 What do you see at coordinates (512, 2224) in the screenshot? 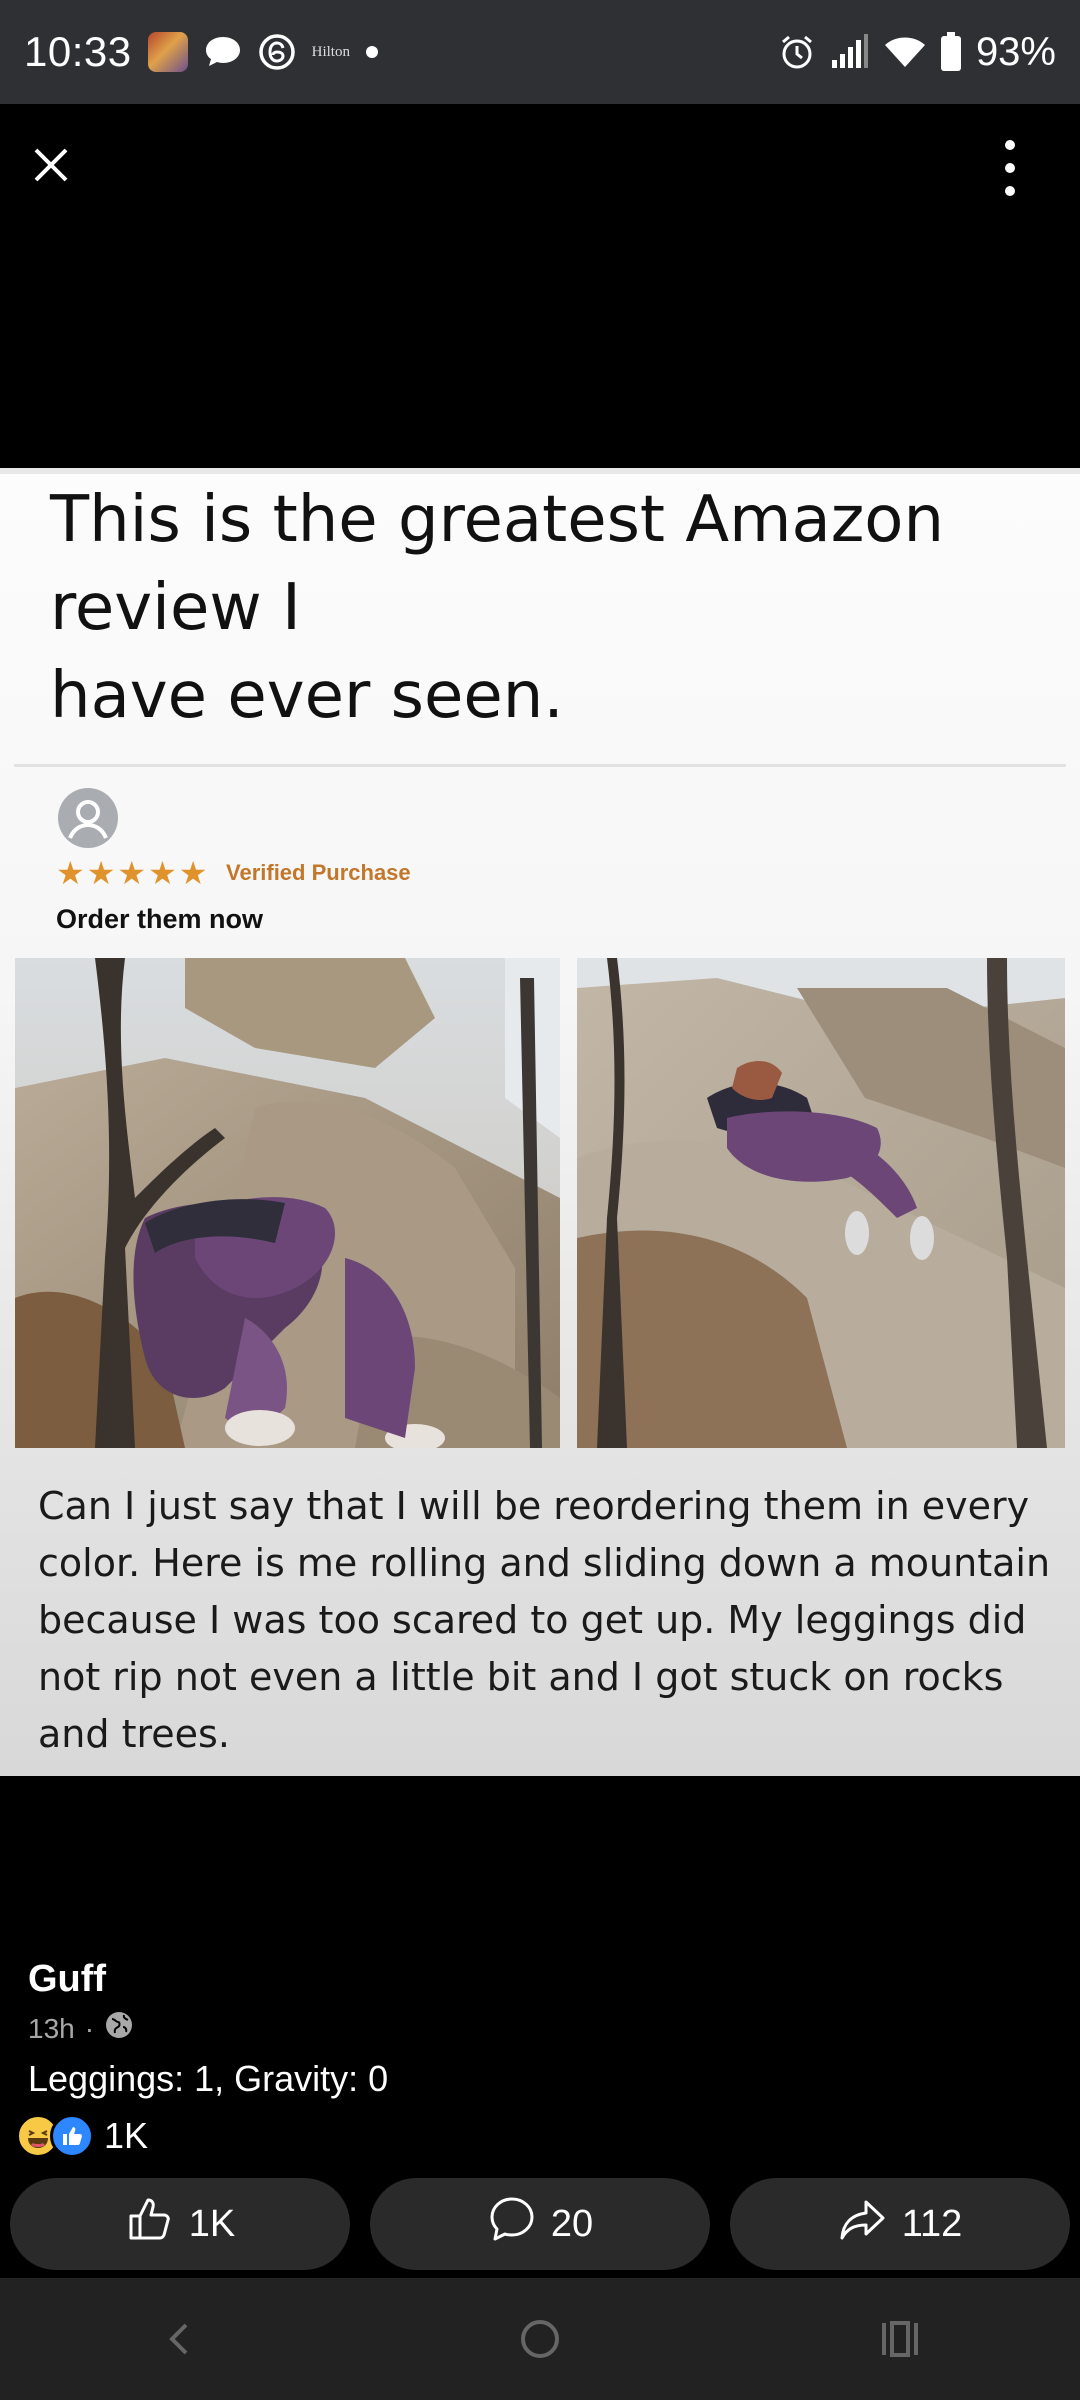
I see `comment-icon` at bounding box center [512, 2224].